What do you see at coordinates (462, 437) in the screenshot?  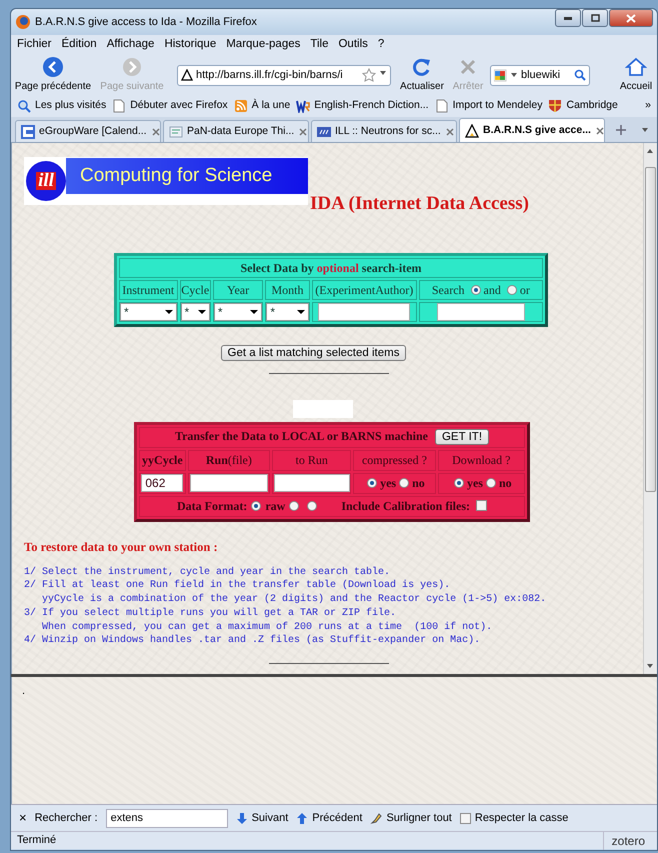 I see `get-button: GET IT!` at bounding box center [462, 437].